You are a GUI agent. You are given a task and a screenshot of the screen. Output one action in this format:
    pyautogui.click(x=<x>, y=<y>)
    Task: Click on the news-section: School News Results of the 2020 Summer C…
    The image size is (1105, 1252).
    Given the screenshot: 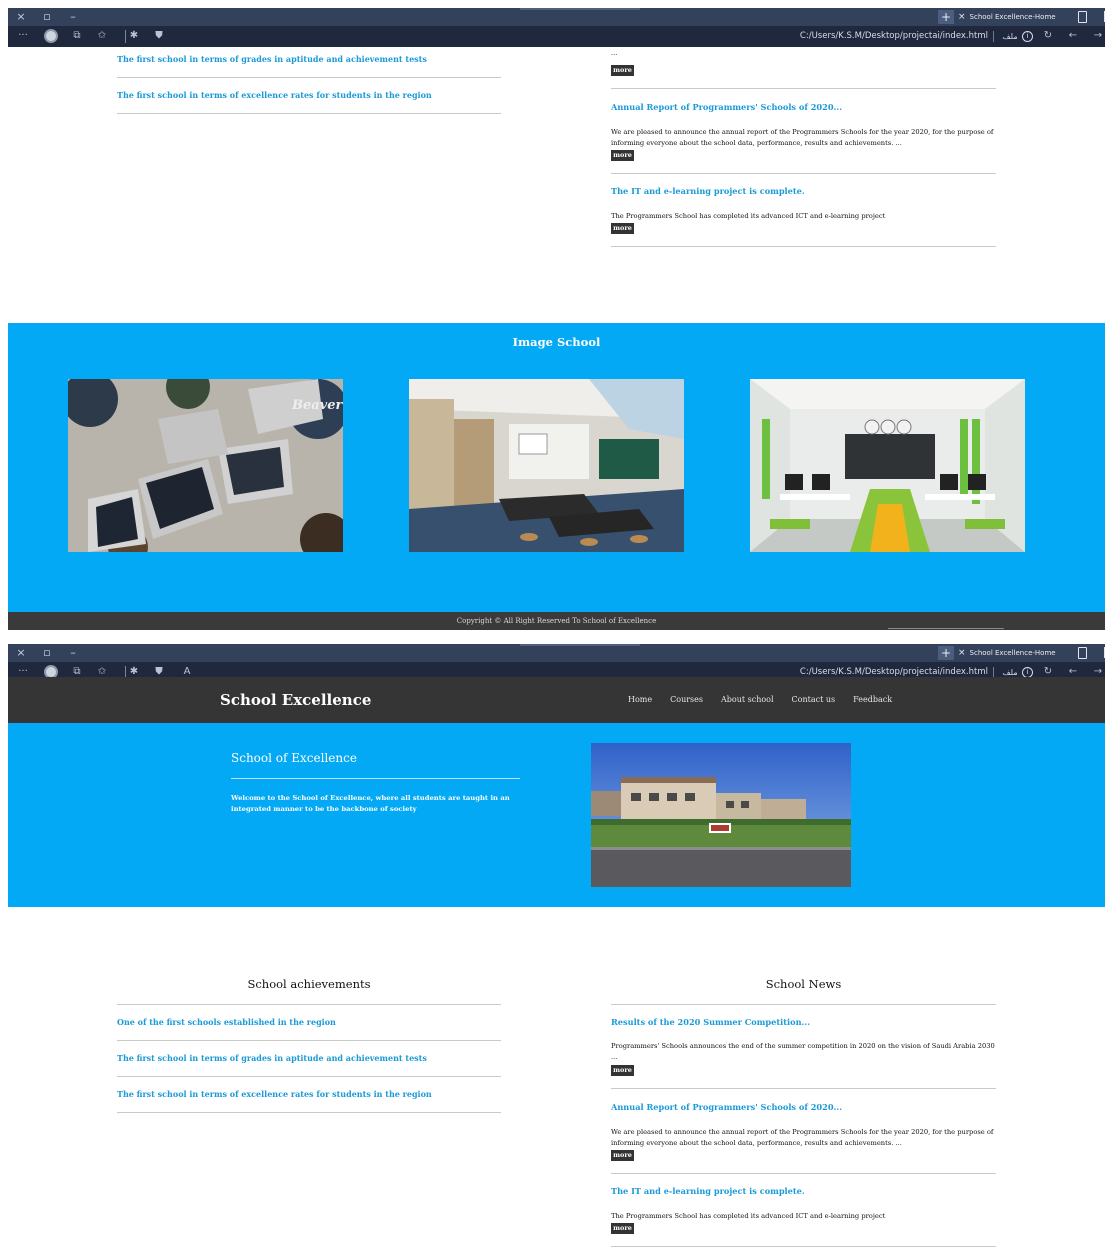 What is the action you would take?
    pyautogui.click(x=803, y=1114)
    